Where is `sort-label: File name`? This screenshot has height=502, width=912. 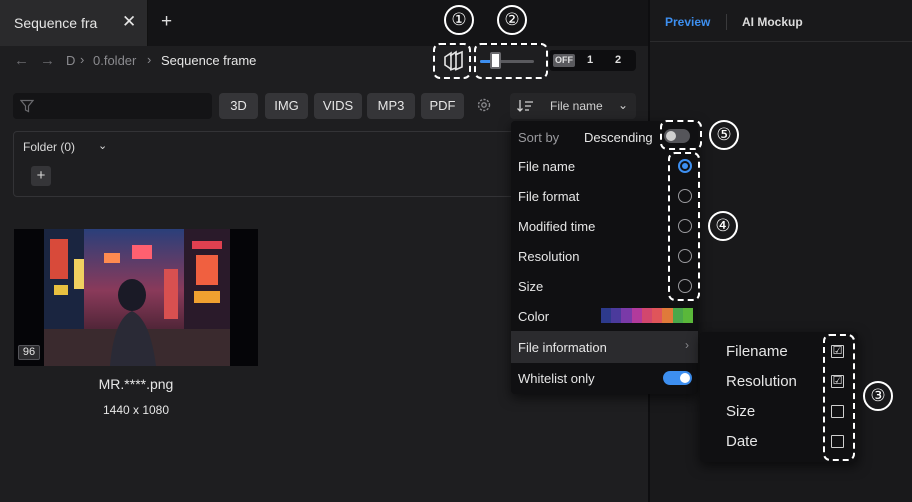
sort-label: File name is located at coordinates (576, 106).